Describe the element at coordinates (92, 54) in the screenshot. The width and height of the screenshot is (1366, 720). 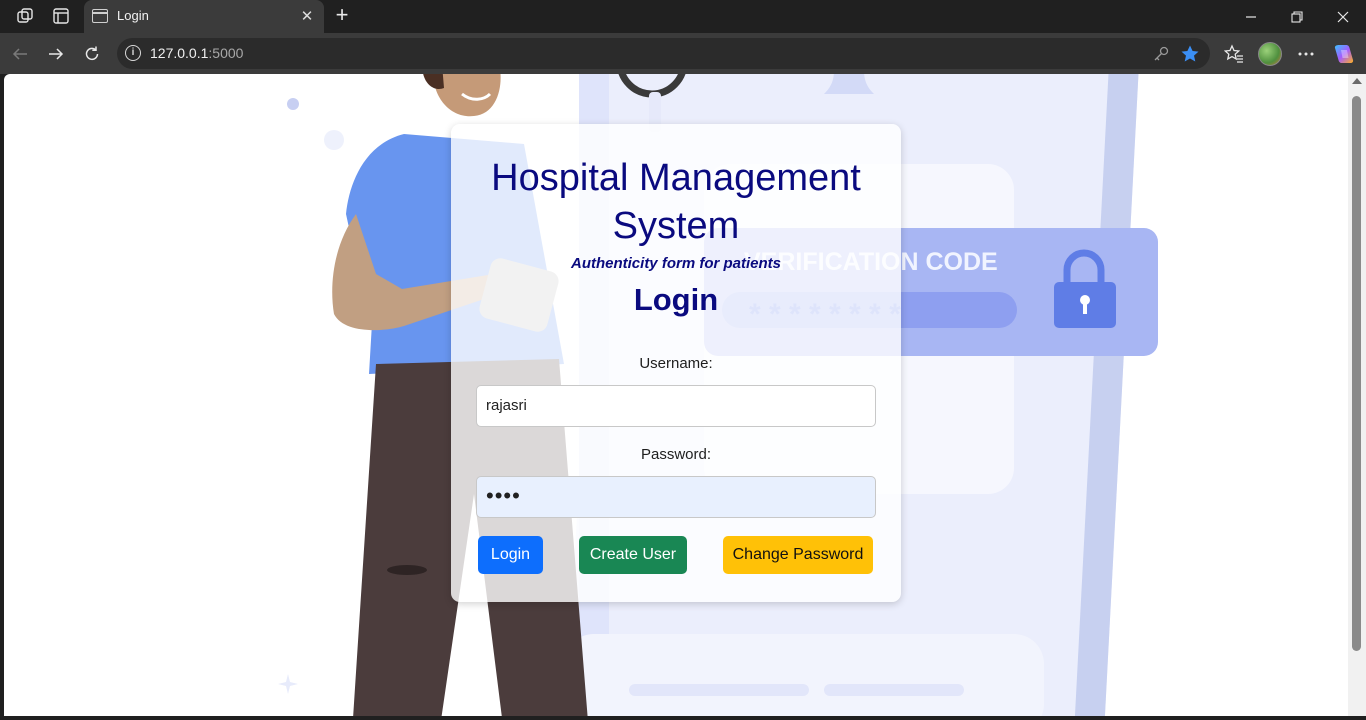
I see `refresh-icon` at that location.